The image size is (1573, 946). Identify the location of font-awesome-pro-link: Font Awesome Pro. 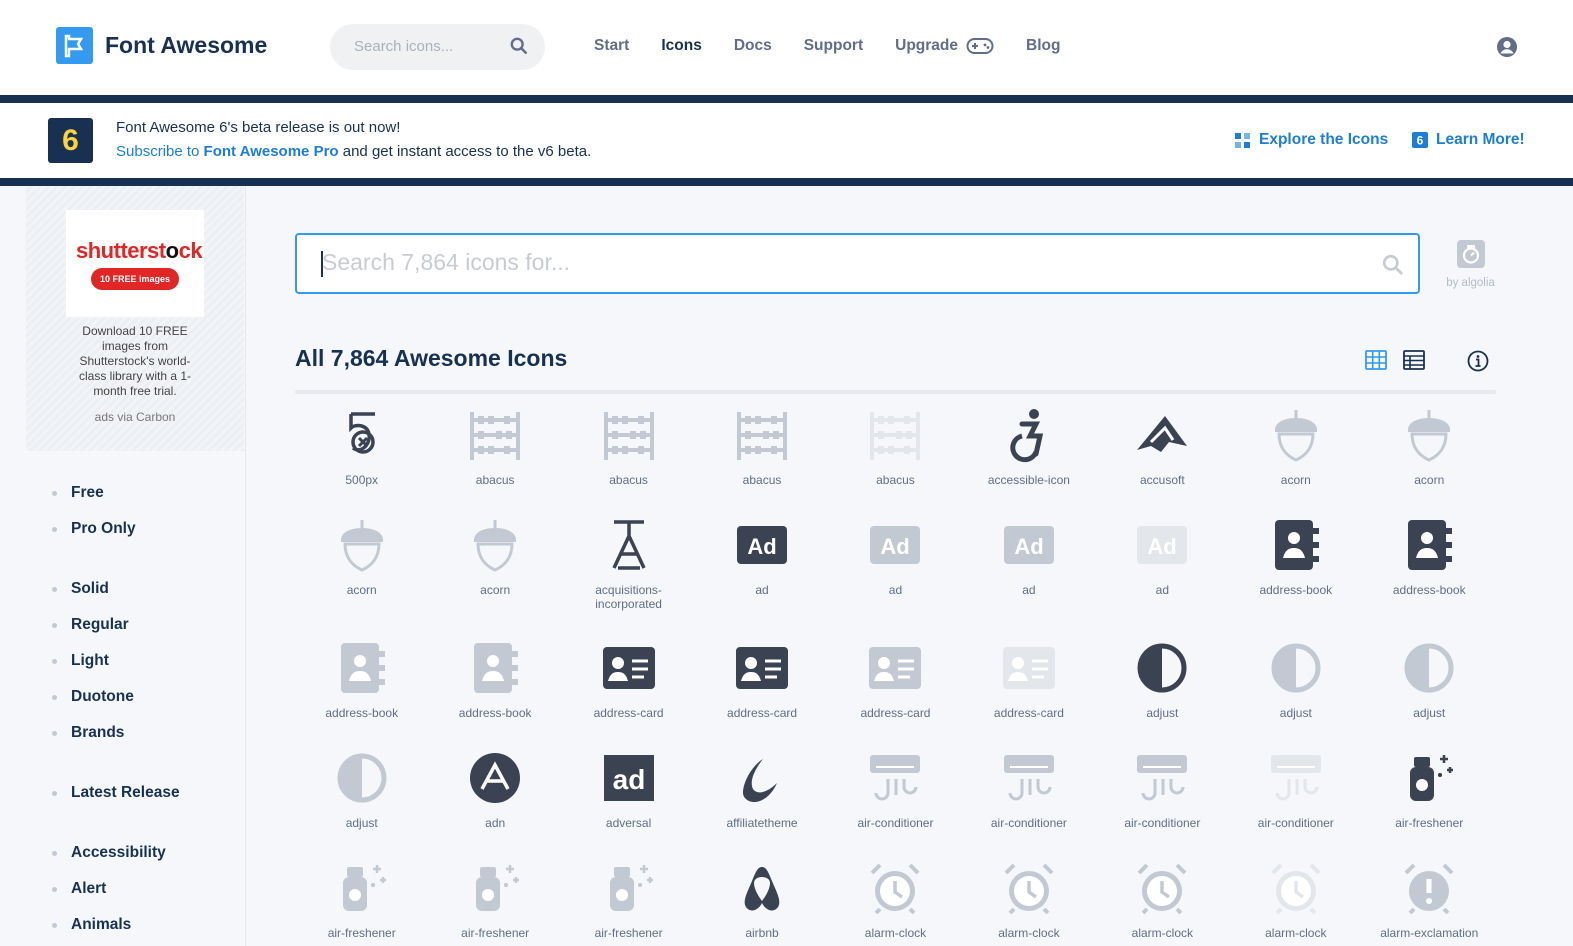
(271, 151).